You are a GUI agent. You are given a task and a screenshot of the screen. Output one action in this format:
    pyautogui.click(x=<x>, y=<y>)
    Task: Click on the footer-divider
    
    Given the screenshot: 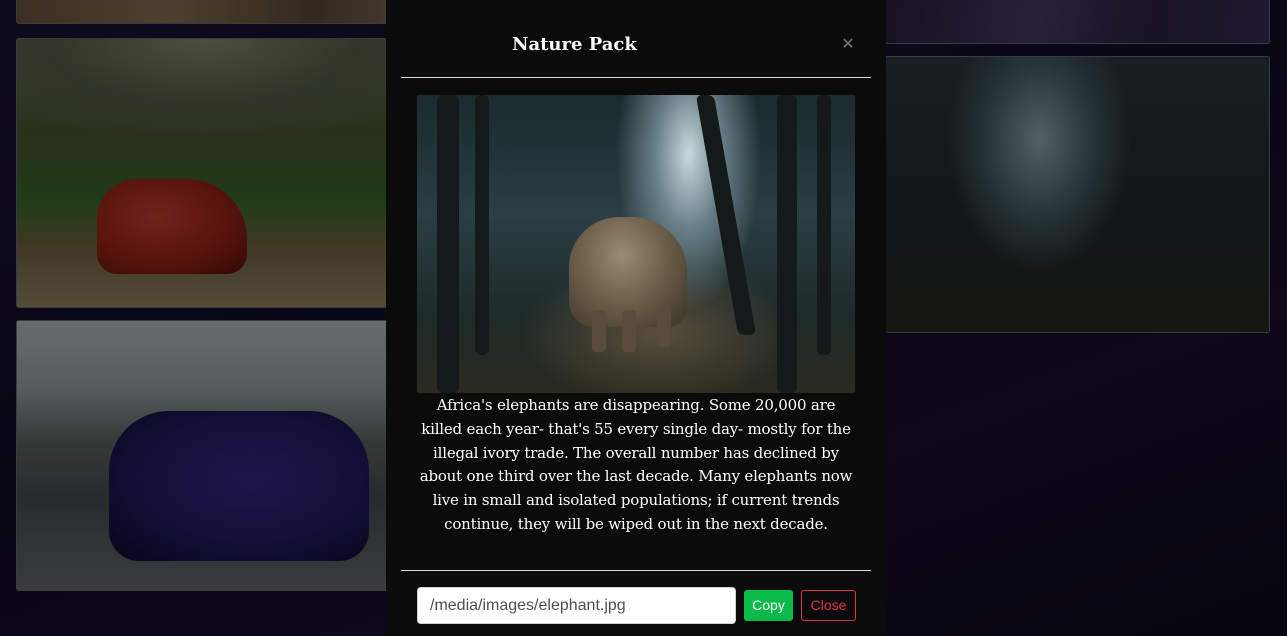 What is the action you would take?
    pyautogui.click(x=636, y=570)
    